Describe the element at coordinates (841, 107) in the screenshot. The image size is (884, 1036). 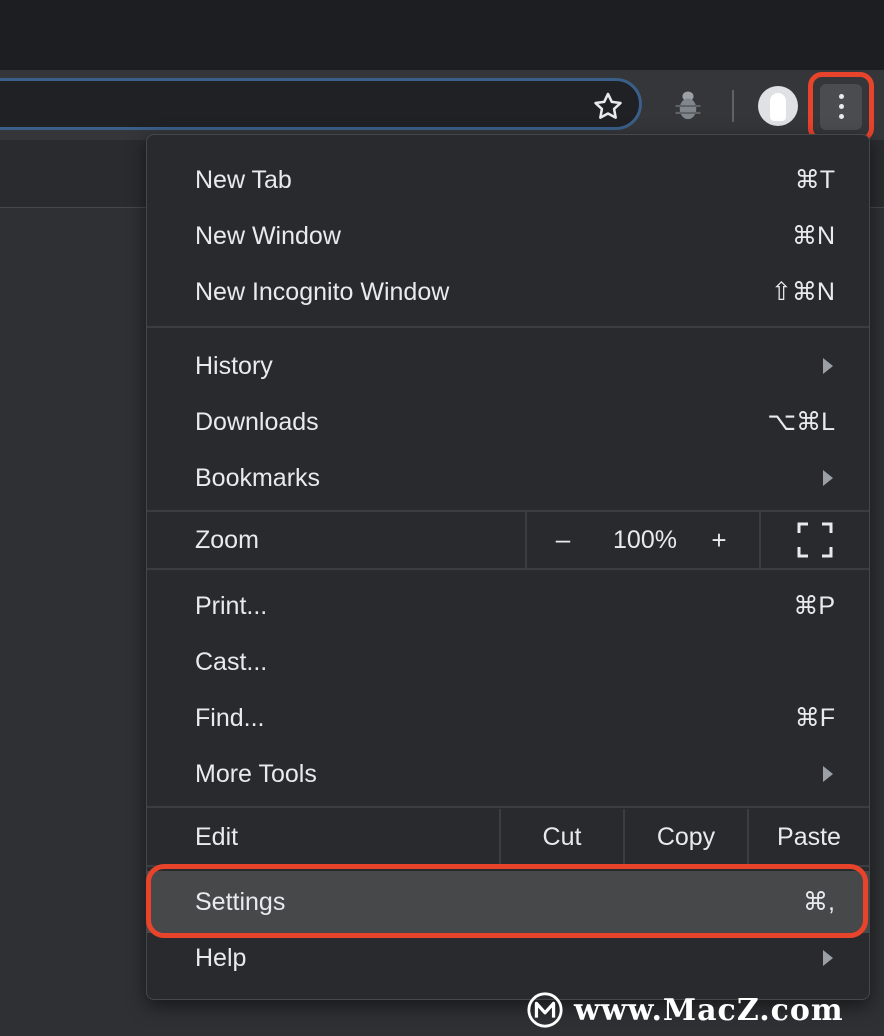
I see `menu-button-highlight` at that location.